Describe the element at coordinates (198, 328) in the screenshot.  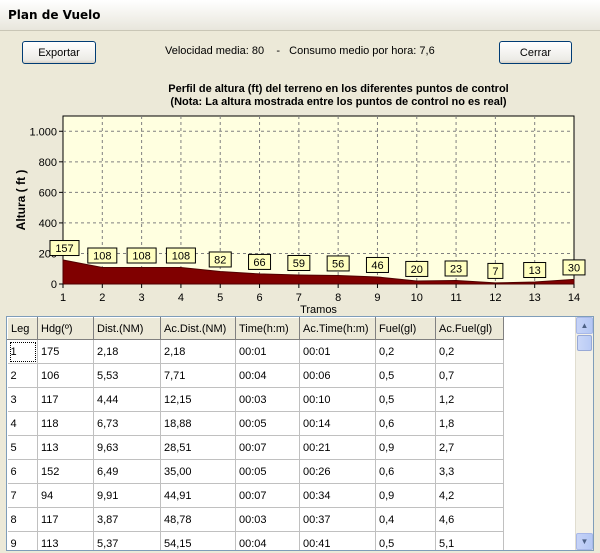
I see `column-header: Ac.Dist.(NM)` at that location.